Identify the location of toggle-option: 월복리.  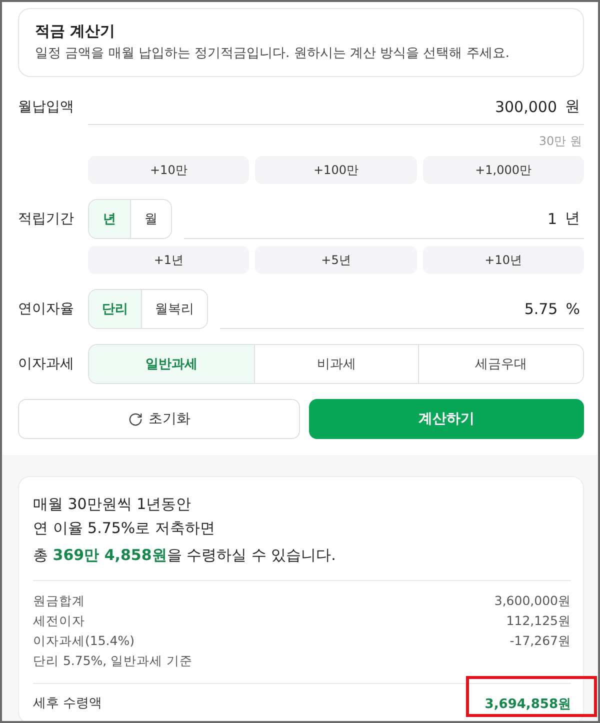
(174, 309).